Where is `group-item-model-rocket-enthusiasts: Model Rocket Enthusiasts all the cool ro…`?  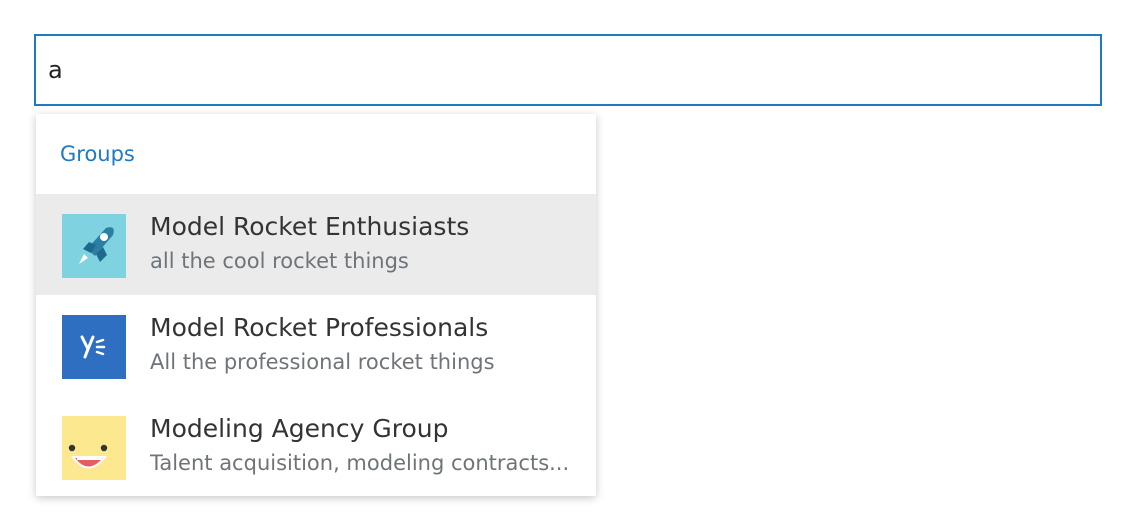
group-item-model-rocket-enthusiasts: Model Rocket Enthusiasts all the cool ro… is located at coordinates (316, 244).